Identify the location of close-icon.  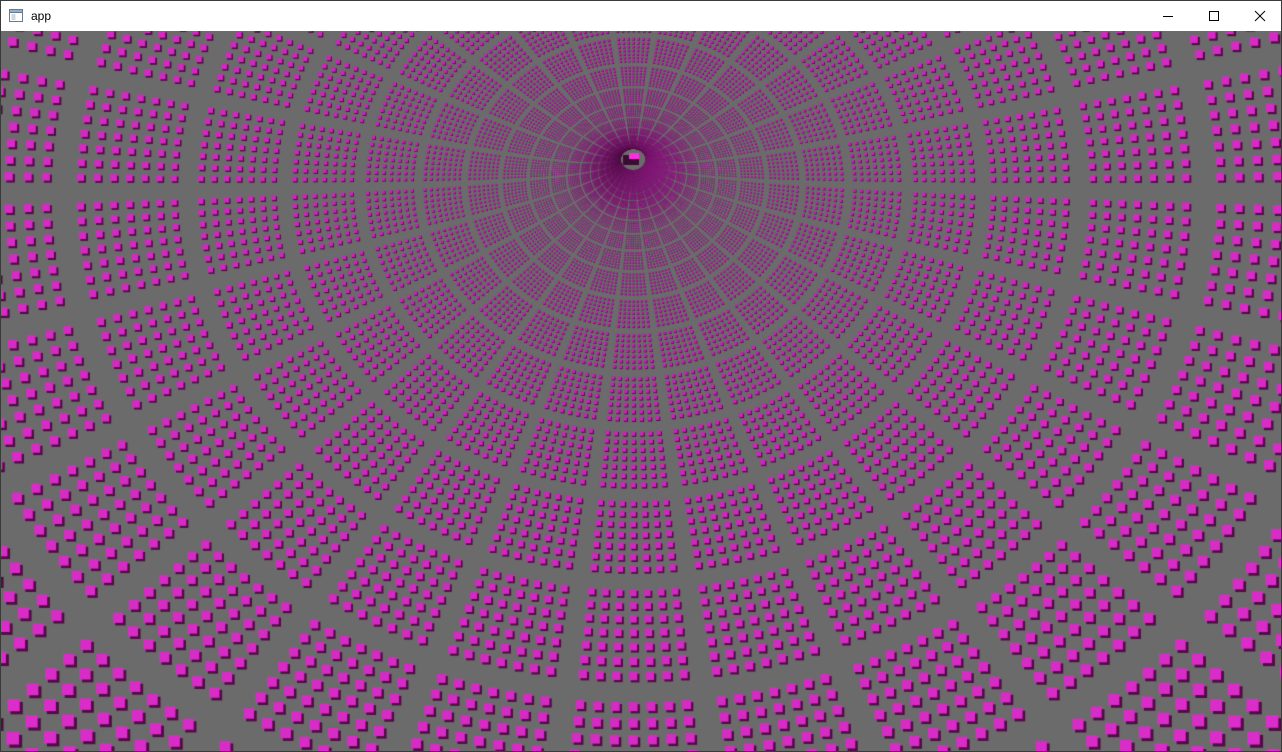
(1260, 16).